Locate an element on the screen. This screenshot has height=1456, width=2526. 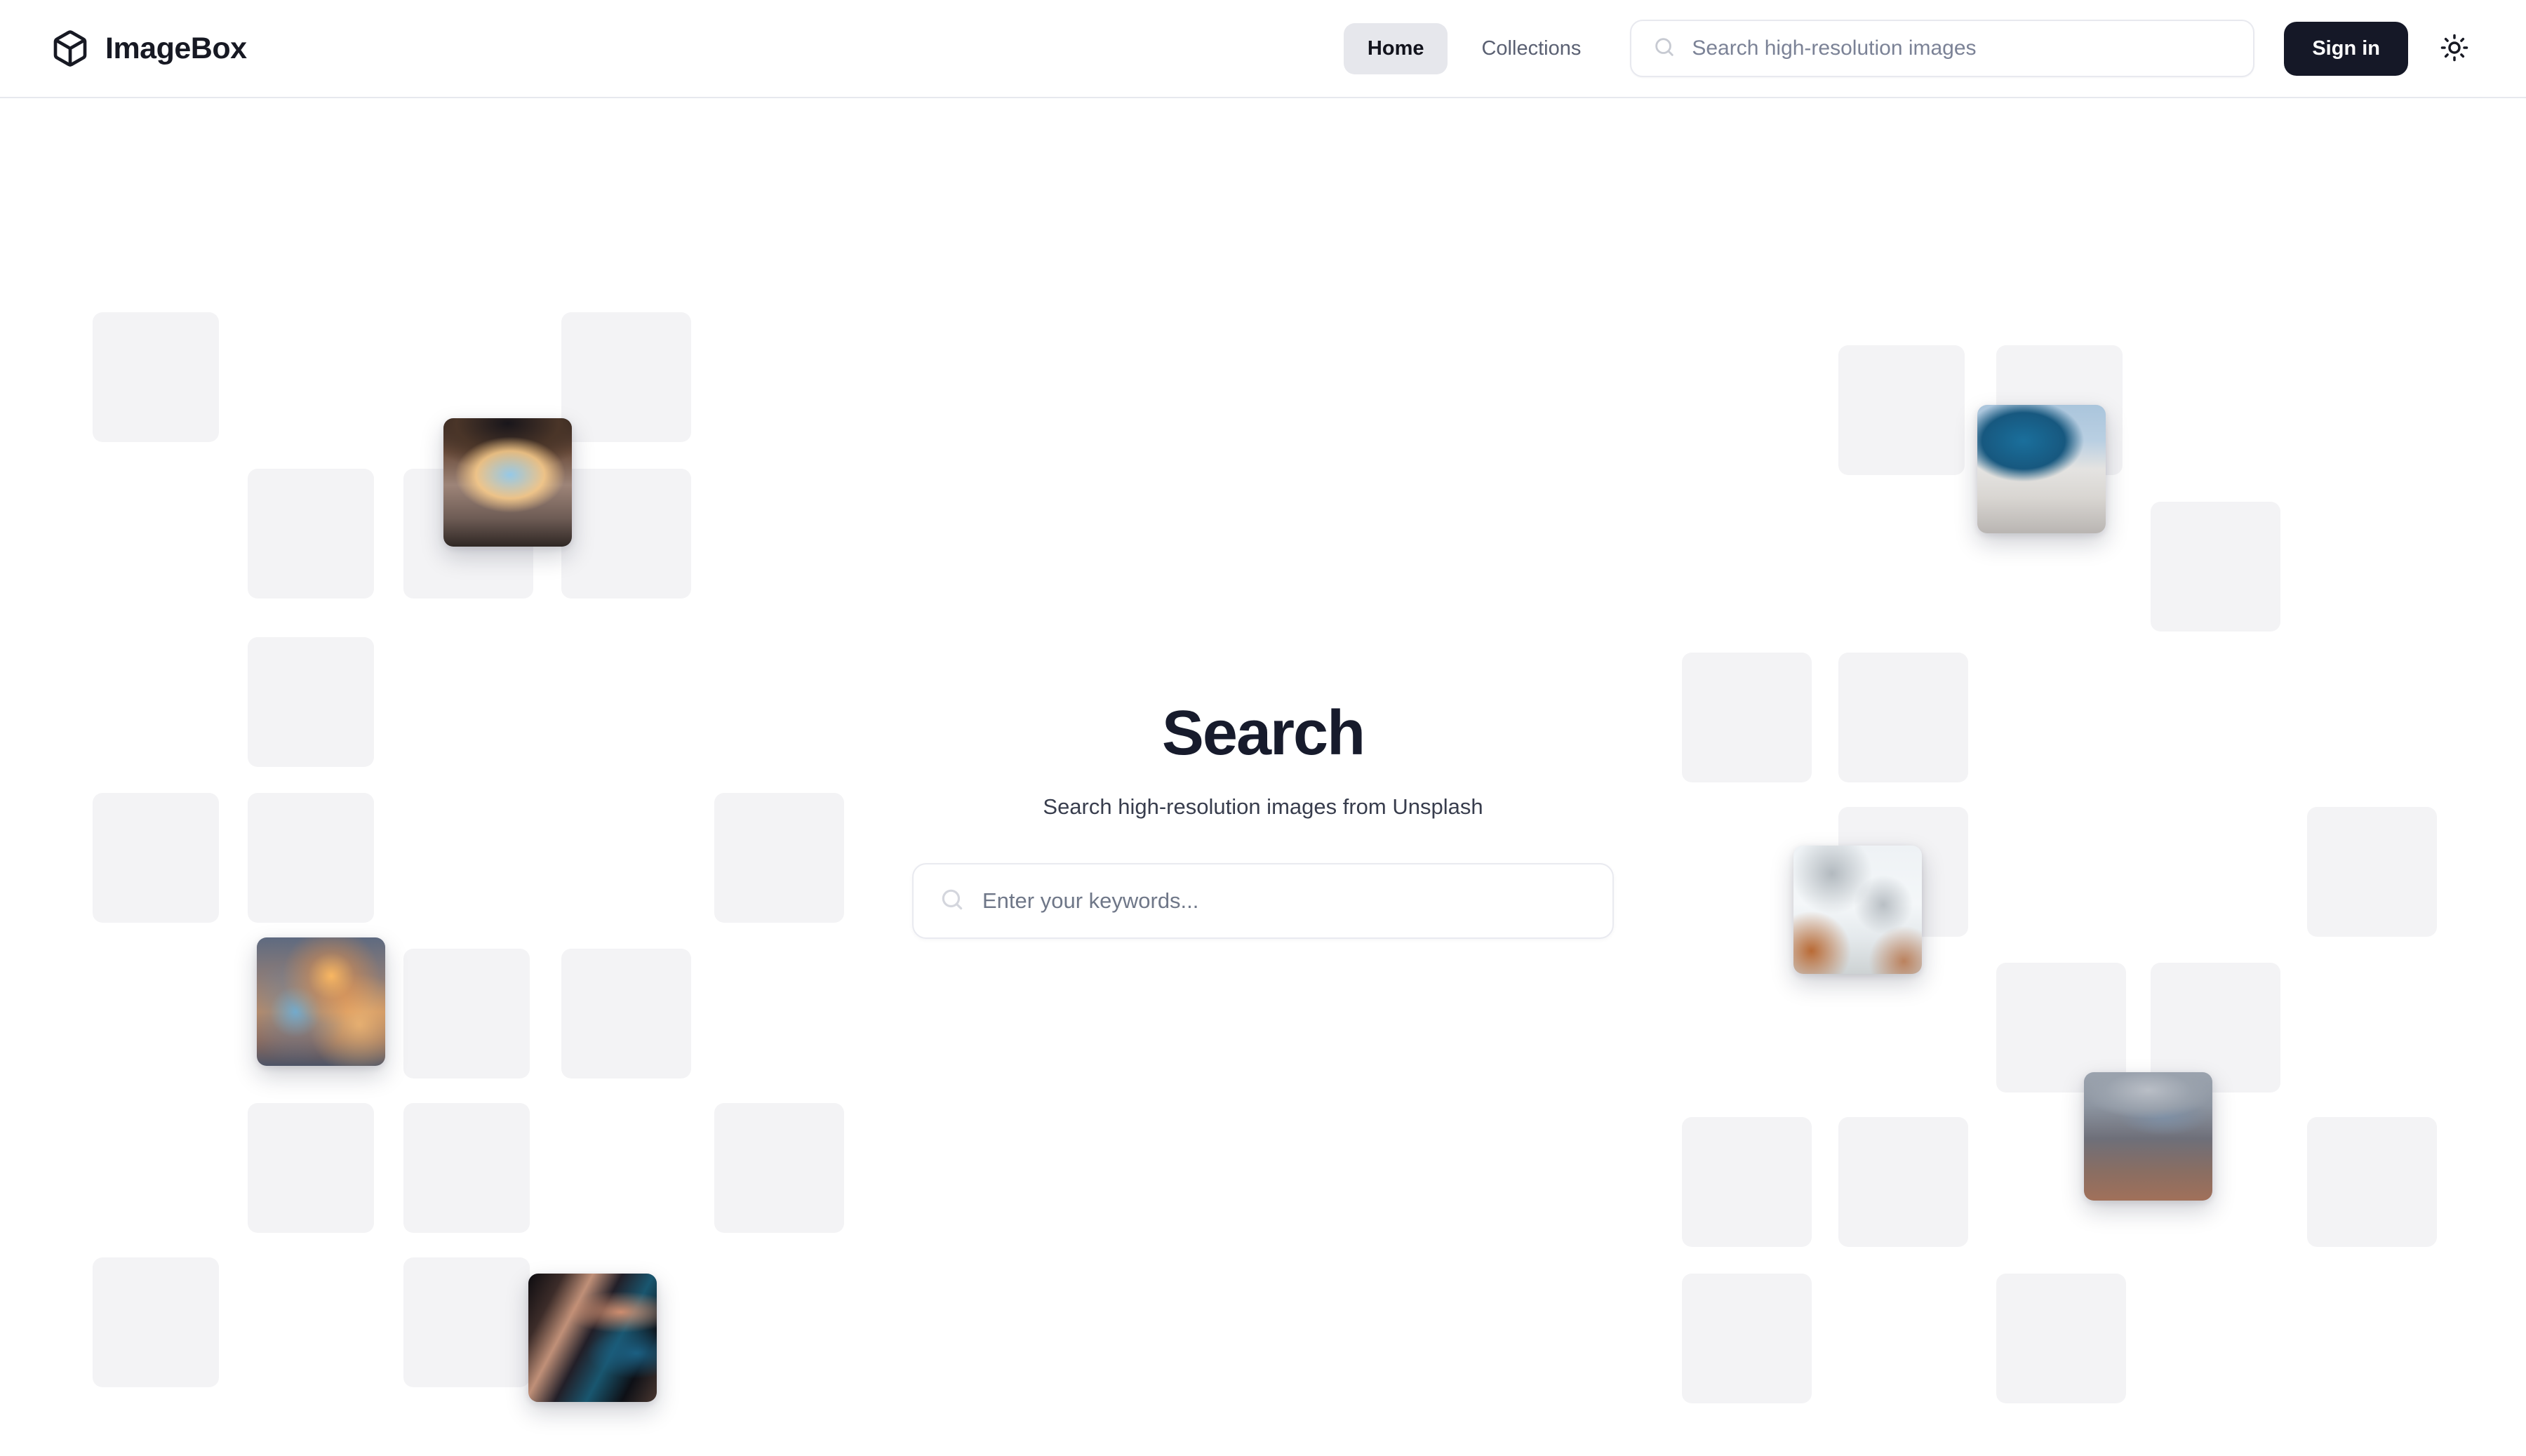
hero-search-box is located at coordinates (1263, 901).